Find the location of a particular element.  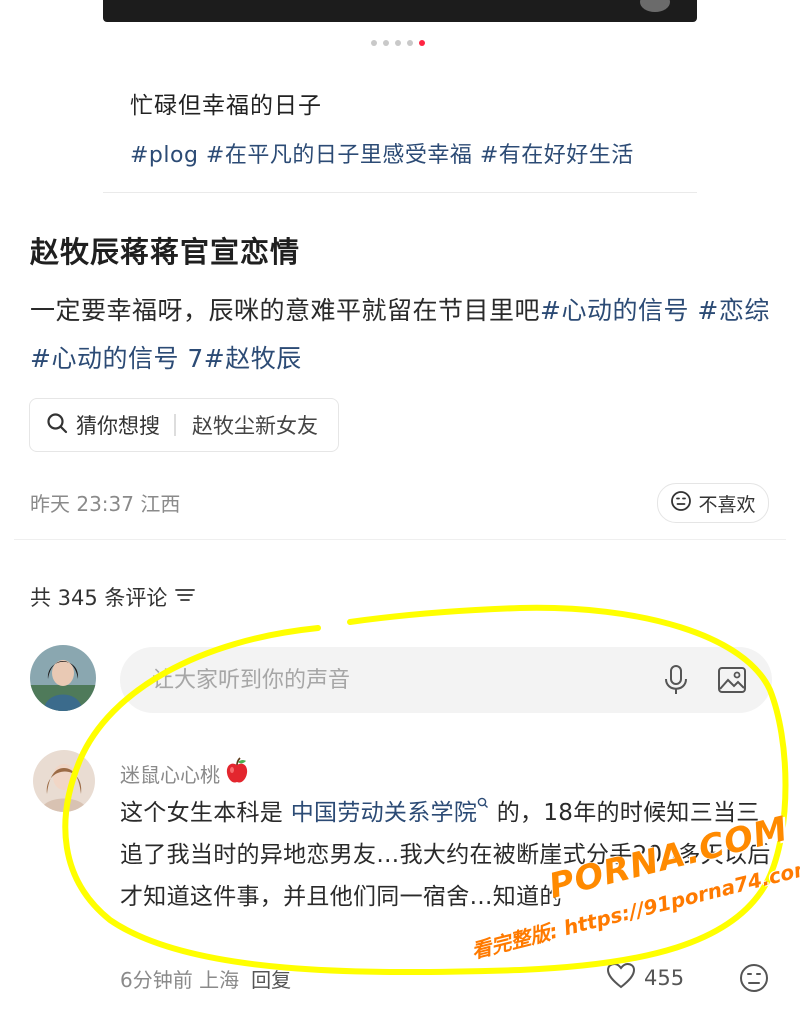

quoted-note-tags: #plog #在平凡的日子里感受幸福 #有在好好生活 is located at coordinates (382, 153).